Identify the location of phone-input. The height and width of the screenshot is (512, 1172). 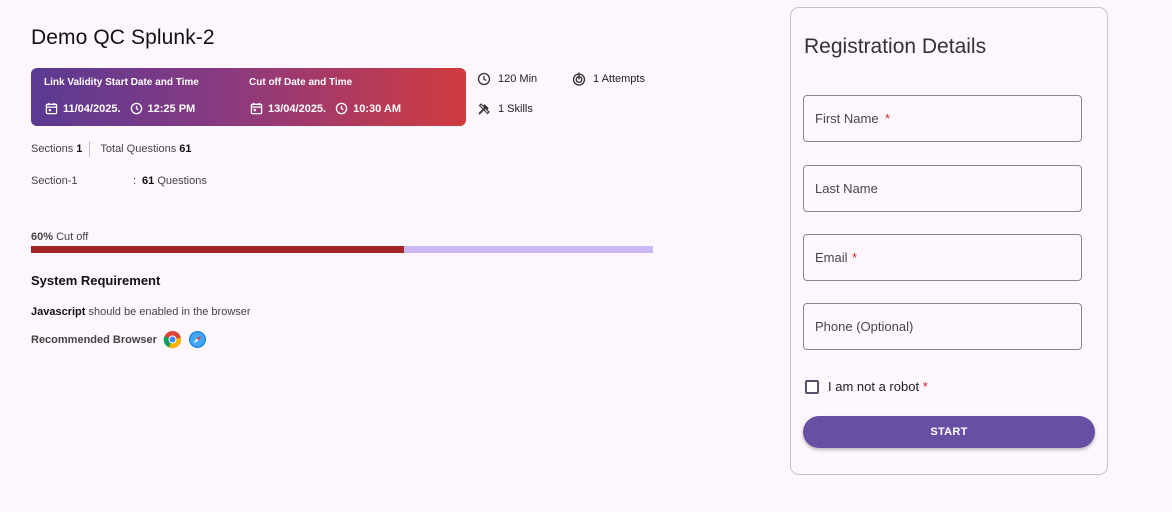
(942, 326).